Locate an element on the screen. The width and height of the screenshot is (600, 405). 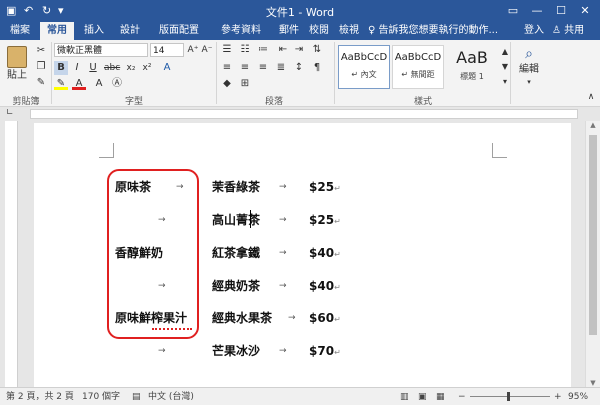
zoom-slider-thumb is located at coordinates (508, 396).